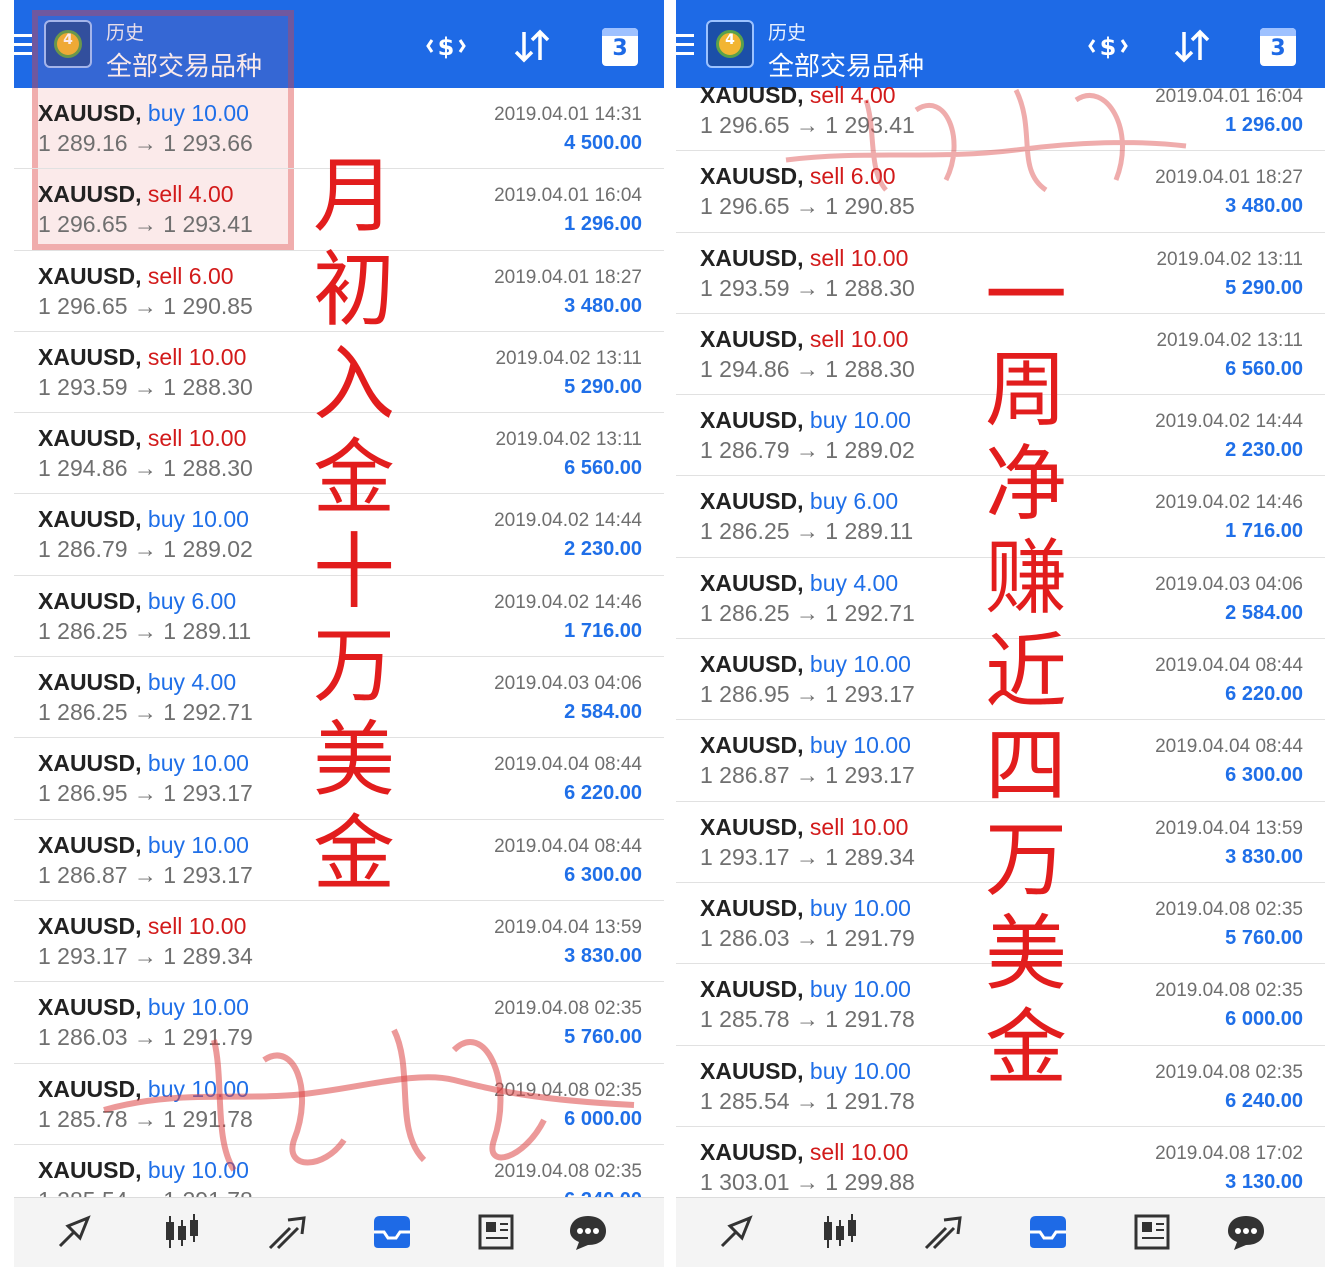 The height and width of the screenshot is (1267, 1325). I want to click on bottom-navigation-bar, so click(1000, 1232).